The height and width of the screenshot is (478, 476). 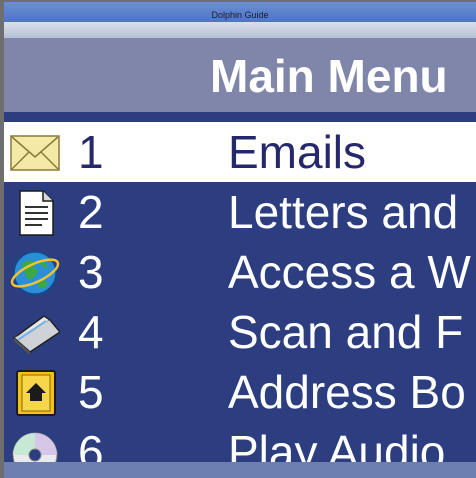 I want to click on title-bar: Dolphin Guide, so click(x=240, y=12).